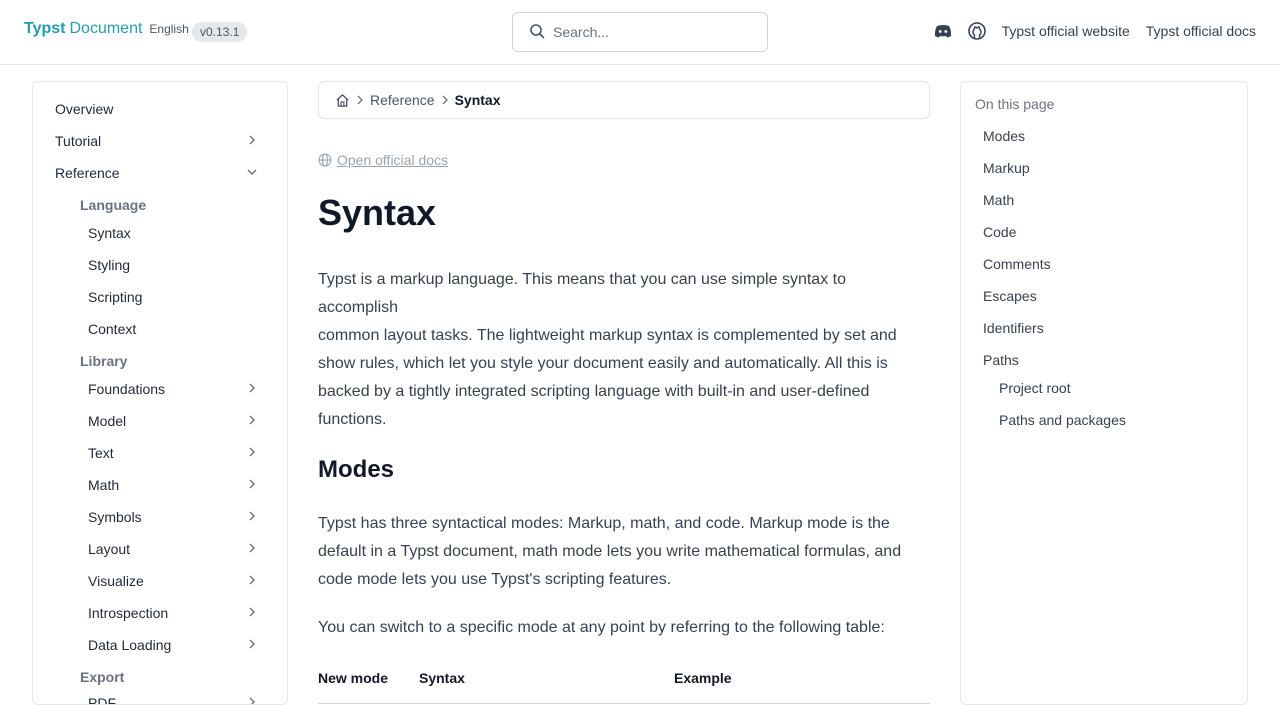 Image resolution: width=1280 pixels, height=720 pixels. Describe the element at coordinates (160, 517) in the screenshot. I see `sidebar-item-symbols: Symbols` at that location.